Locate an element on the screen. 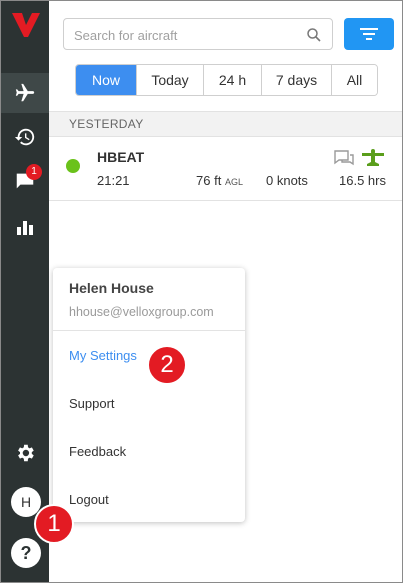  nav-aircraft is located at coordinates (25, 93).